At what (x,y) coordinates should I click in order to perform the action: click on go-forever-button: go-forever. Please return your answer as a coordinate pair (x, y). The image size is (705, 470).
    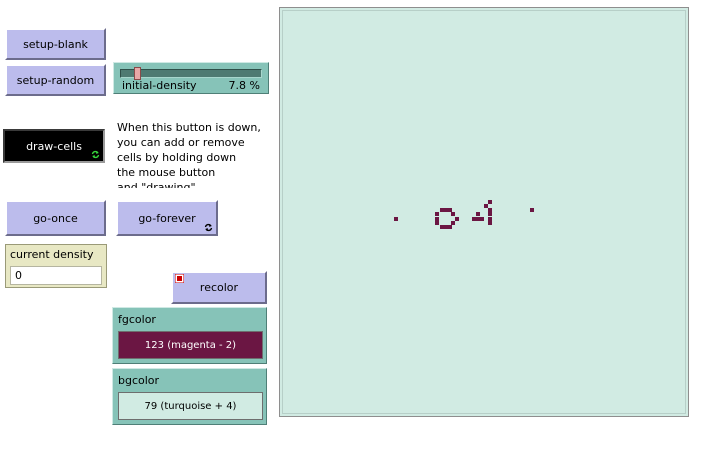
    Looking at the image, I should click on (167, 218).